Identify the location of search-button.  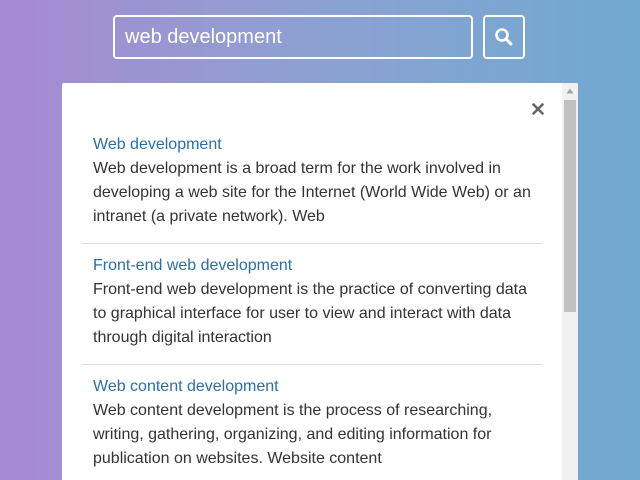
(504, 37).